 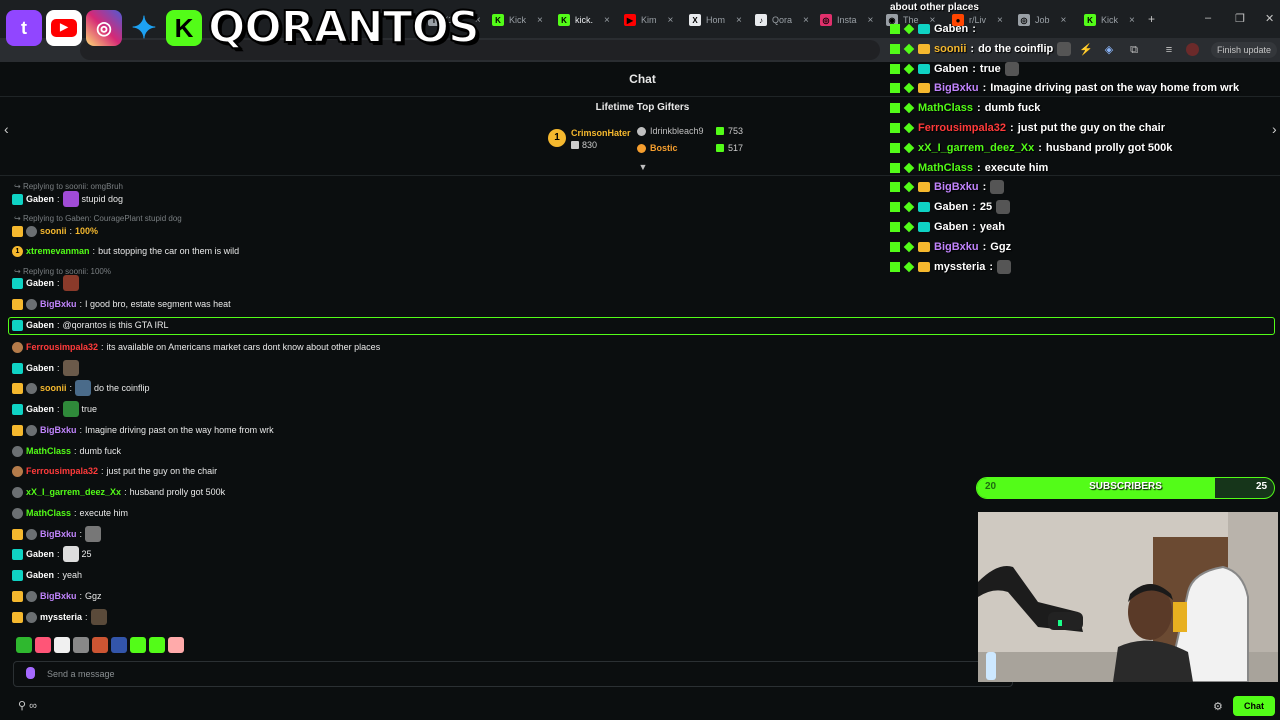 I want to click on minimize-button: –, so click(x=1208, y=18).